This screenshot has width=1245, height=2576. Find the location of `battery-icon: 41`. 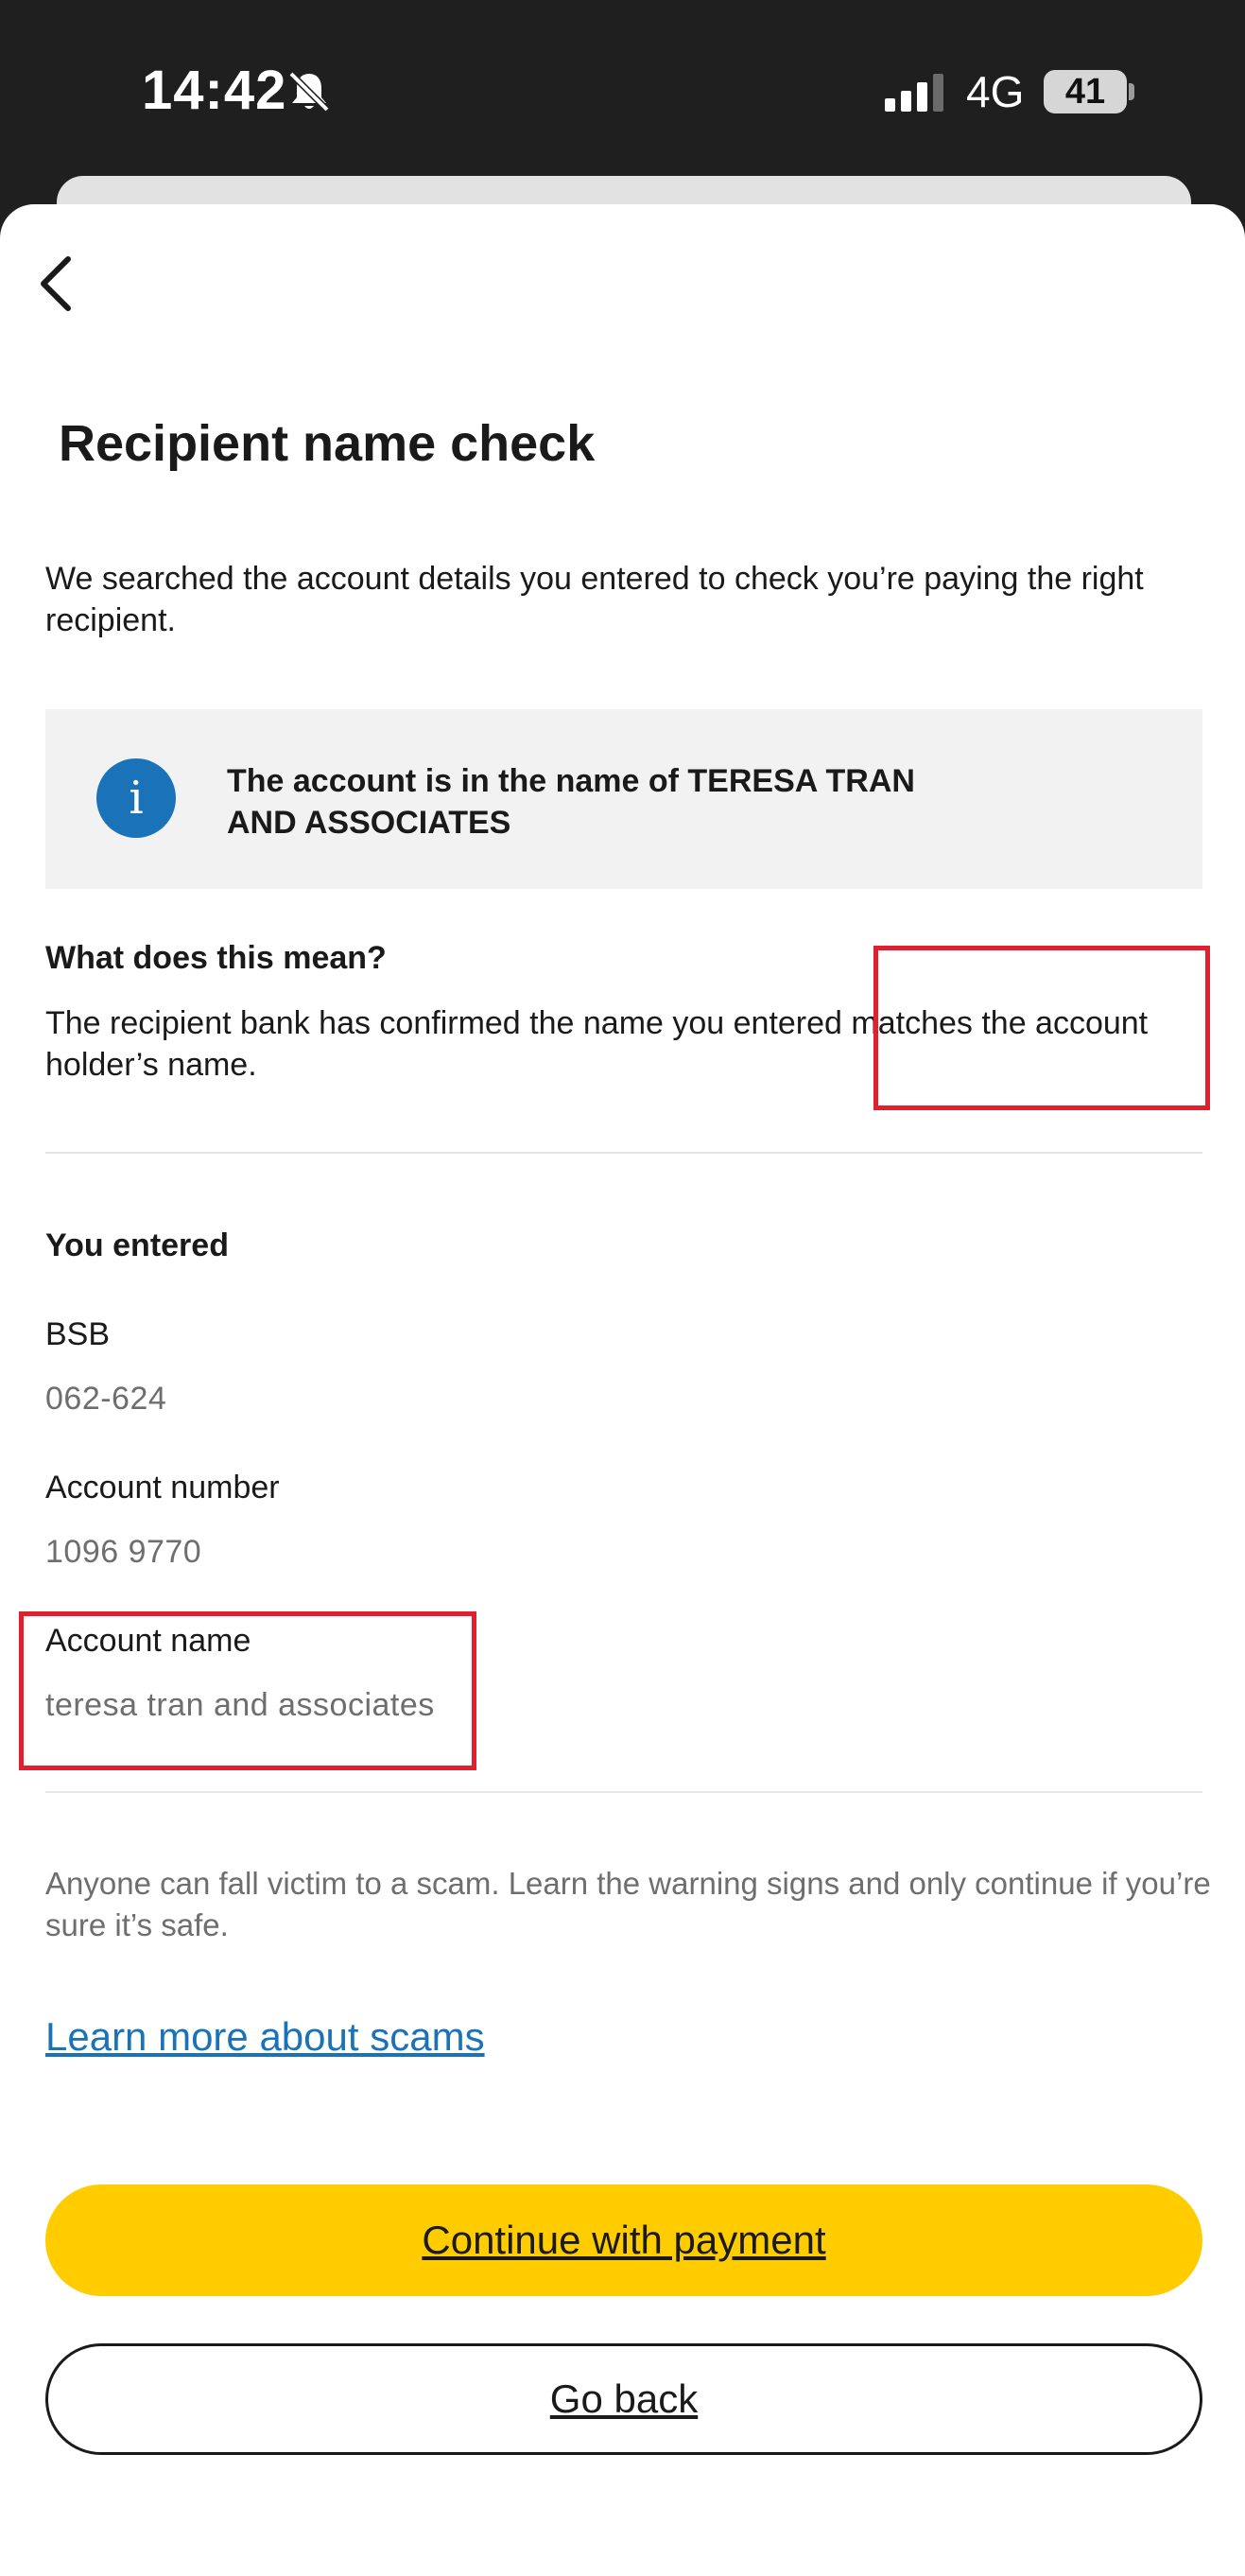

battery-icon: 41 is located at coordinates (1085, 91).